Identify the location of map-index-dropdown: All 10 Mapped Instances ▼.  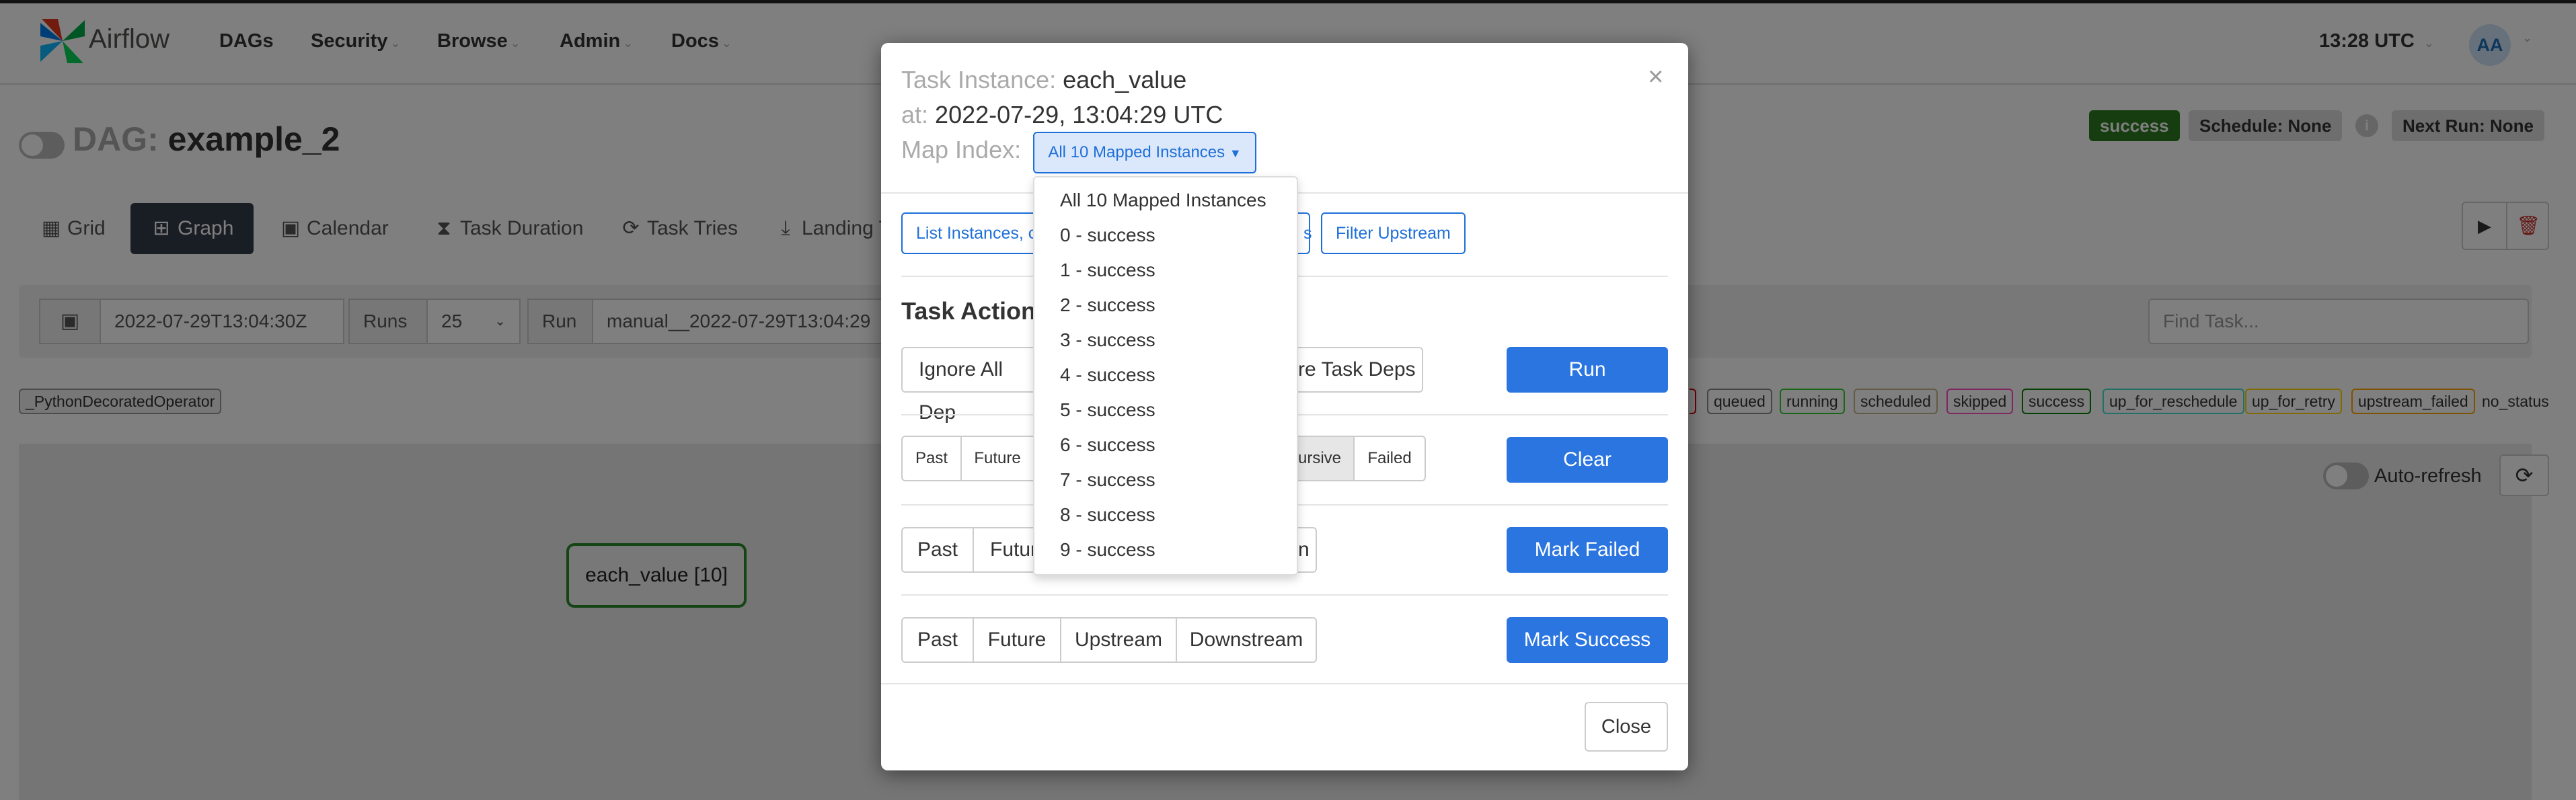
(1144, 152).